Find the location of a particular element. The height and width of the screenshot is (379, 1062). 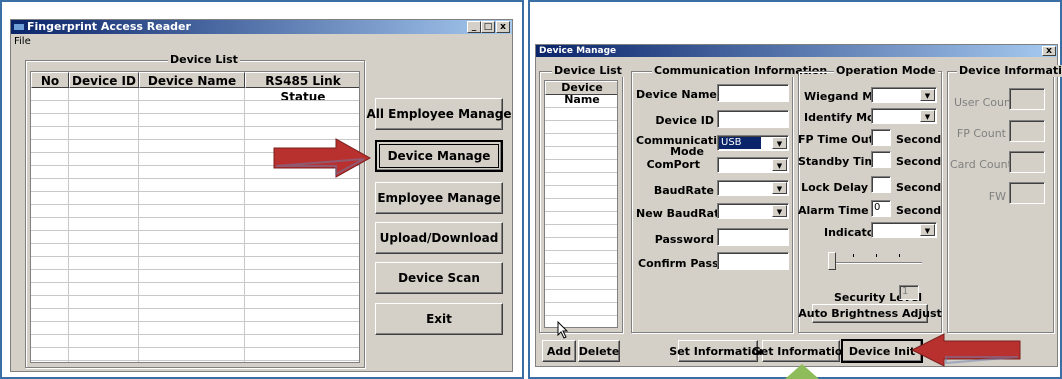

menu-file: File is located at coordinates (22, 41).